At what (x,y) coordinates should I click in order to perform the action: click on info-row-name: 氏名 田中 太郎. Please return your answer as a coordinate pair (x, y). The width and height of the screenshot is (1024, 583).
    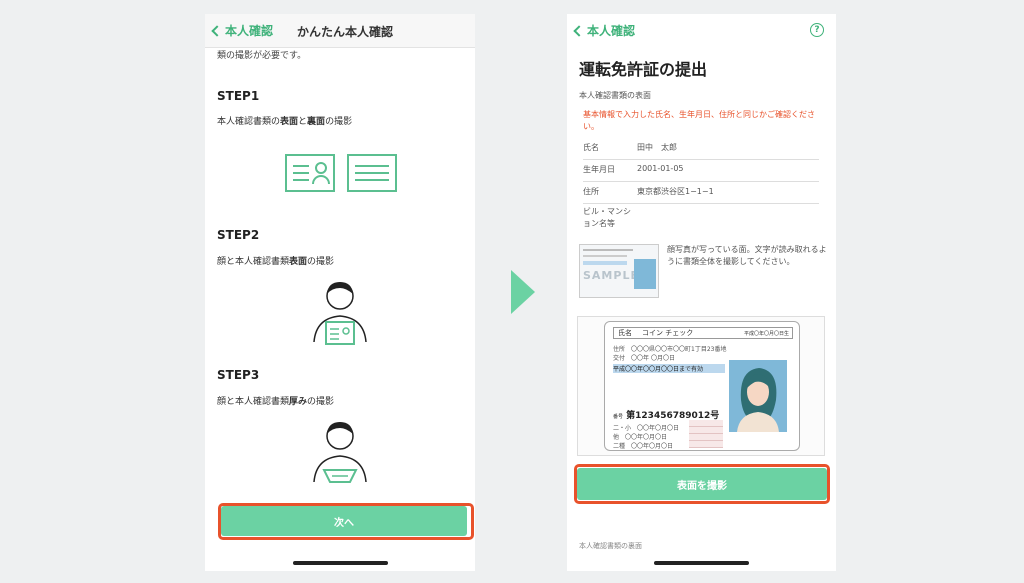
    Looking at the image, I should click on (701, 151).